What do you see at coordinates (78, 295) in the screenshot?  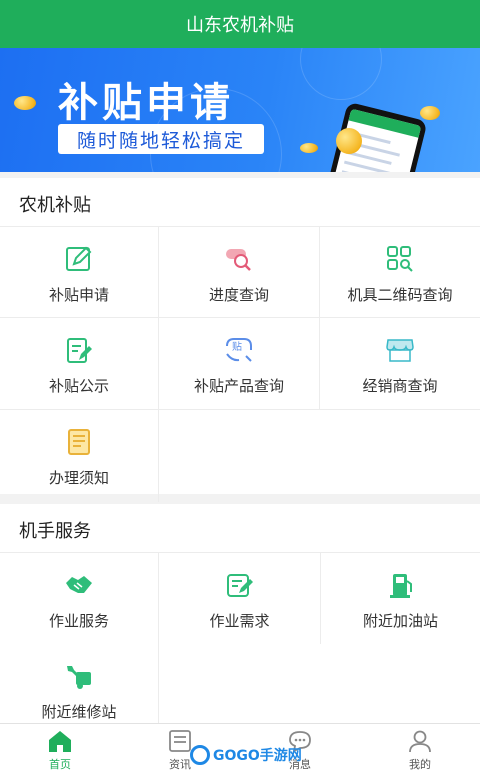 I see `menu-label: 补贴申请` at bounding box center [78, 295].